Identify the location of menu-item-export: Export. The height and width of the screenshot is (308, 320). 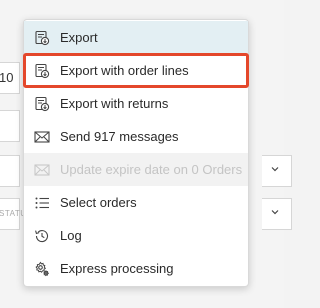
(136, 37).